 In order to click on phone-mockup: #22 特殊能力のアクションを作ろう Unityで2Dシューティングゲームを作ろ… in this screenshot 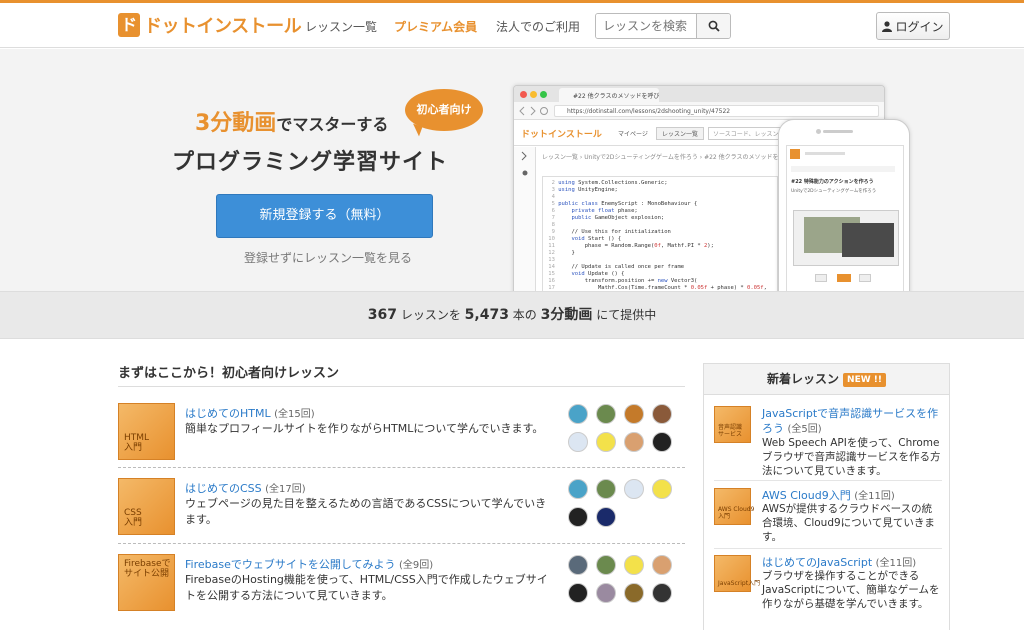, I will do `click(844, 205)`.